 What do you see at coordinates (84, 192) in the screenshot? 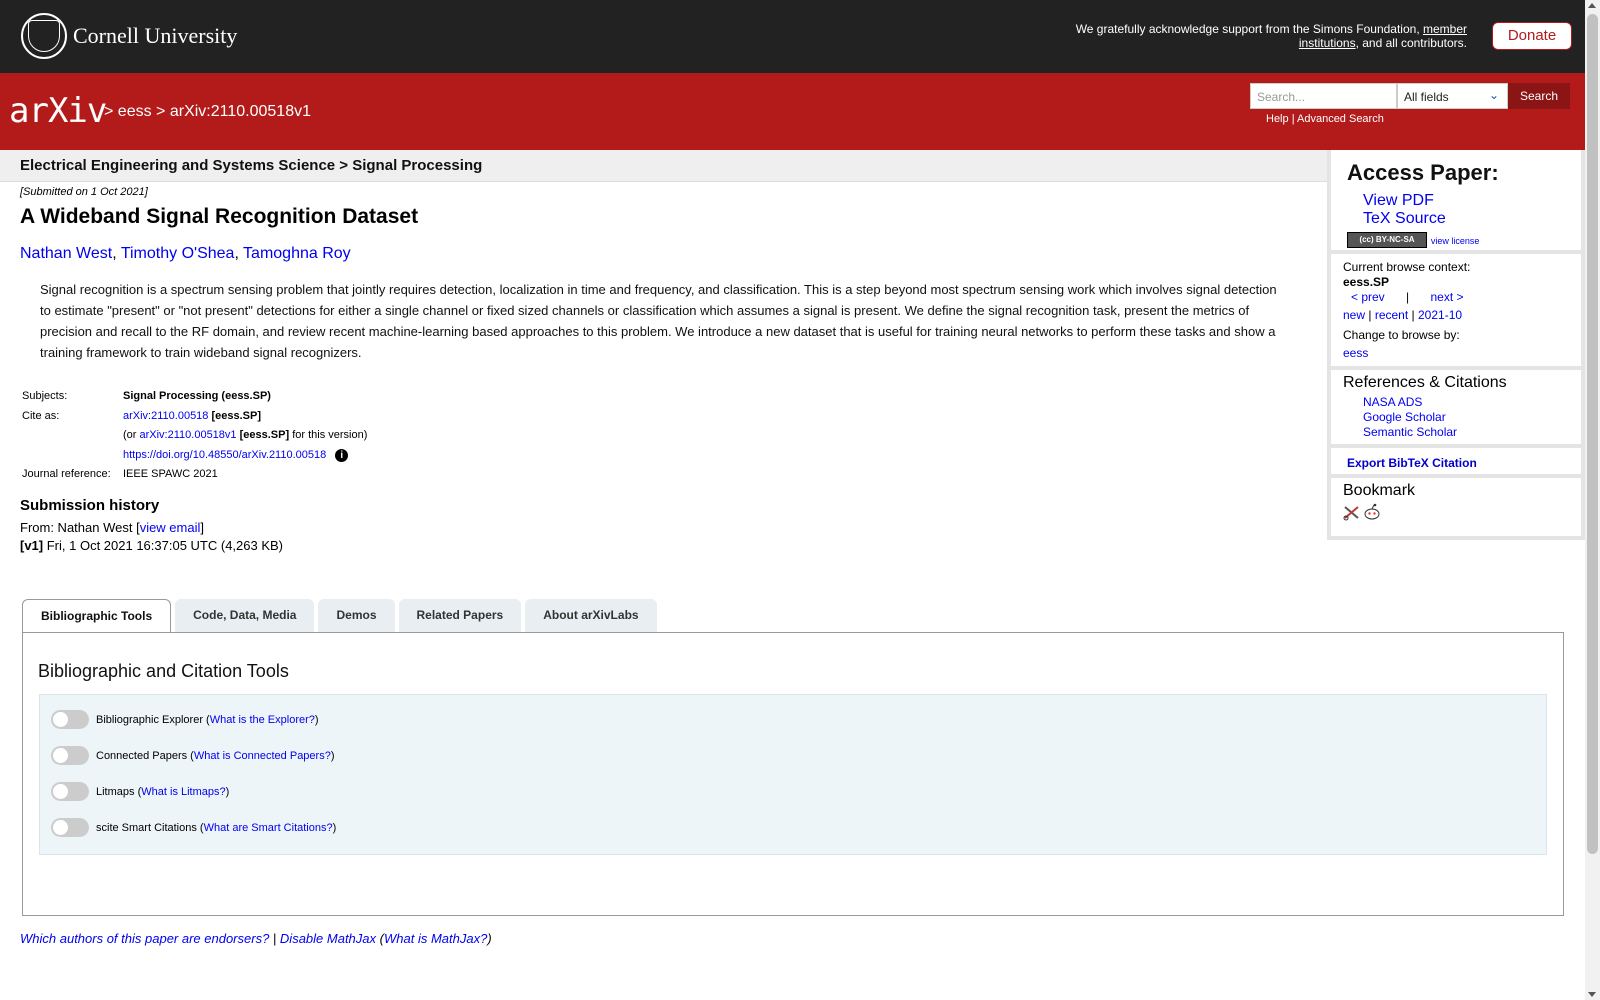
I see `submitted-date: [Submitted on 1 Oct 2021]` at bounding box center [84, 192].